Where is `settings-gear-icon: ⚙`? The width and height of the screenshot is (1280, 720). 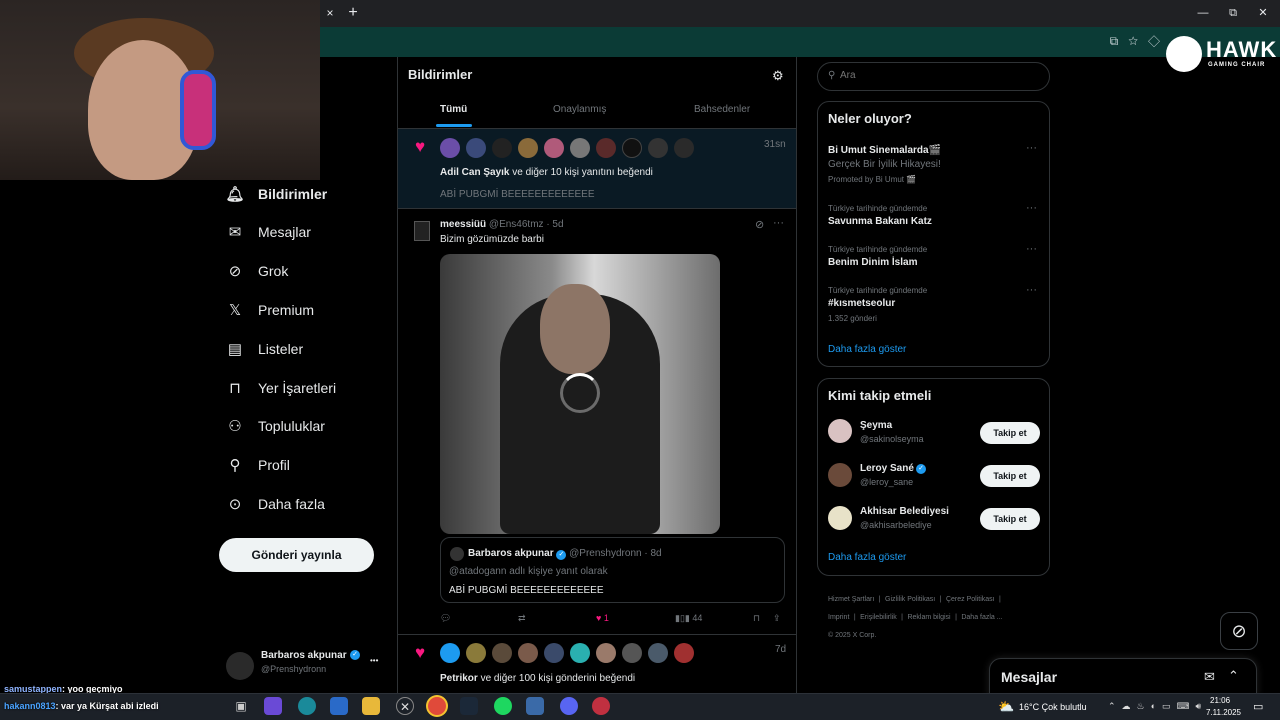 settings-gear-icon: ⚙ is located at coordinates (778, 76).